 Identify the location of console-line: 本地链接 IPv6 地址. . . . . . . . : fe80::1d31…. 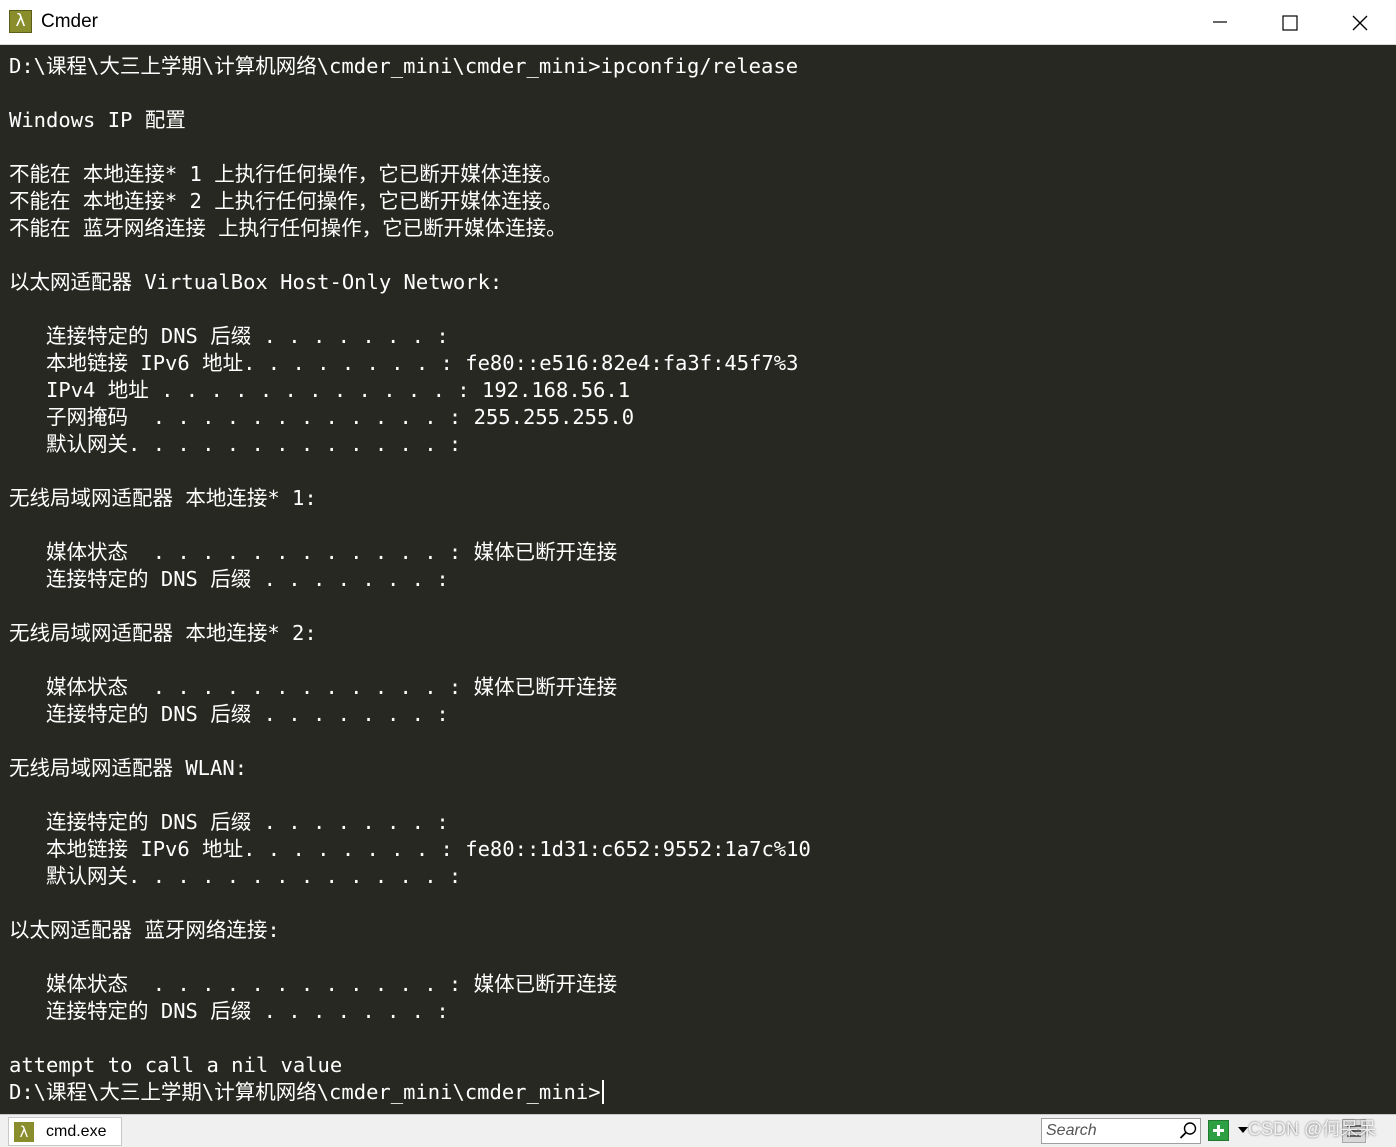
(410, 849).